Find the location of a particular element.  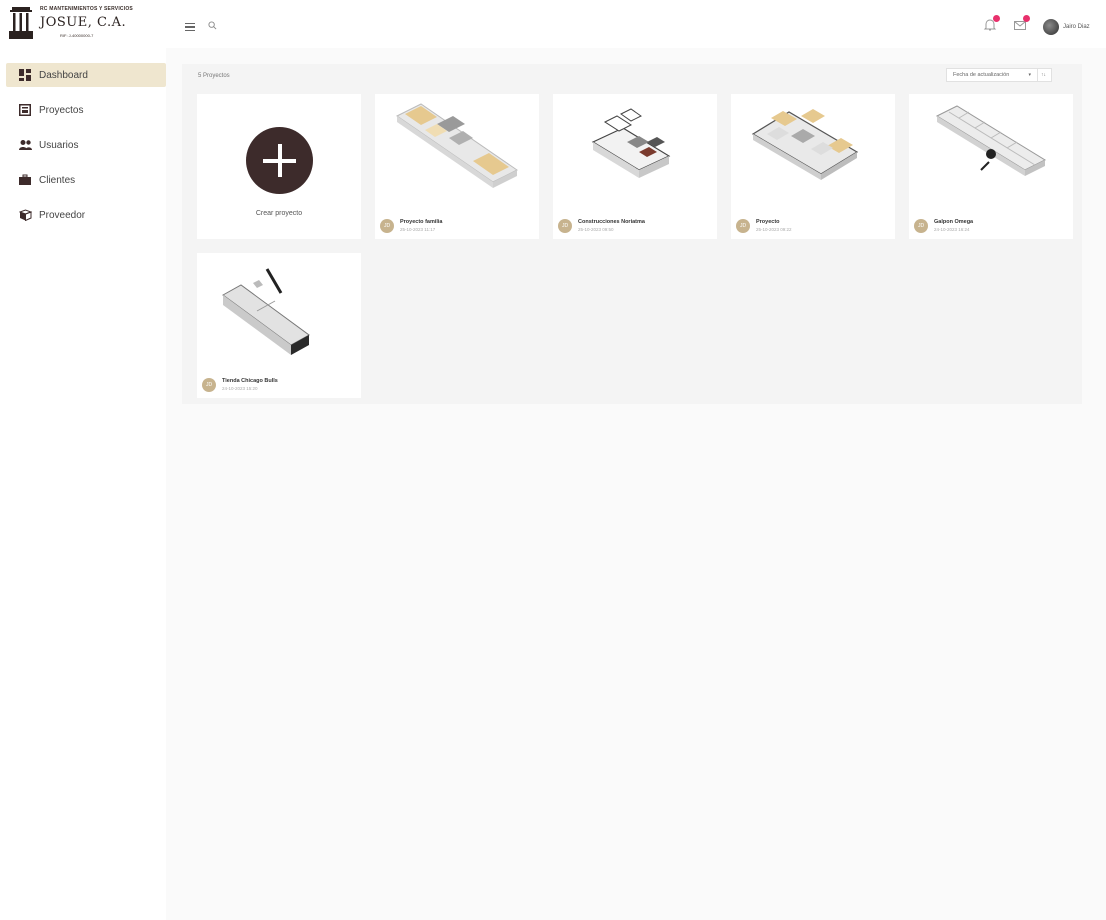

project-date: 24-10-2023 16:24 is located at coordinates (952, 229).